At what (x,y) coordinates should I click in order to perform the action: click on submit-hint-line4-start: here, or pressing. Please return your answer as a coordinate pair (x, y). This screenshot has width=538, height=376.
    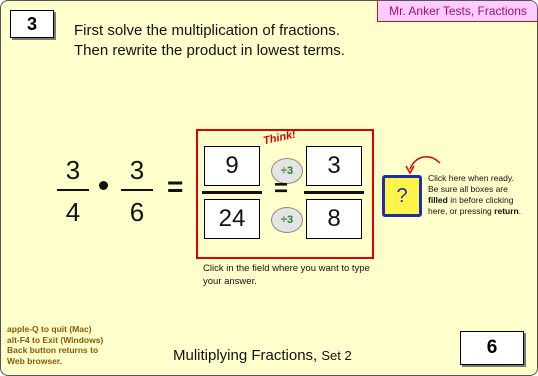
    Looking at the image, I should click on (461, 211).